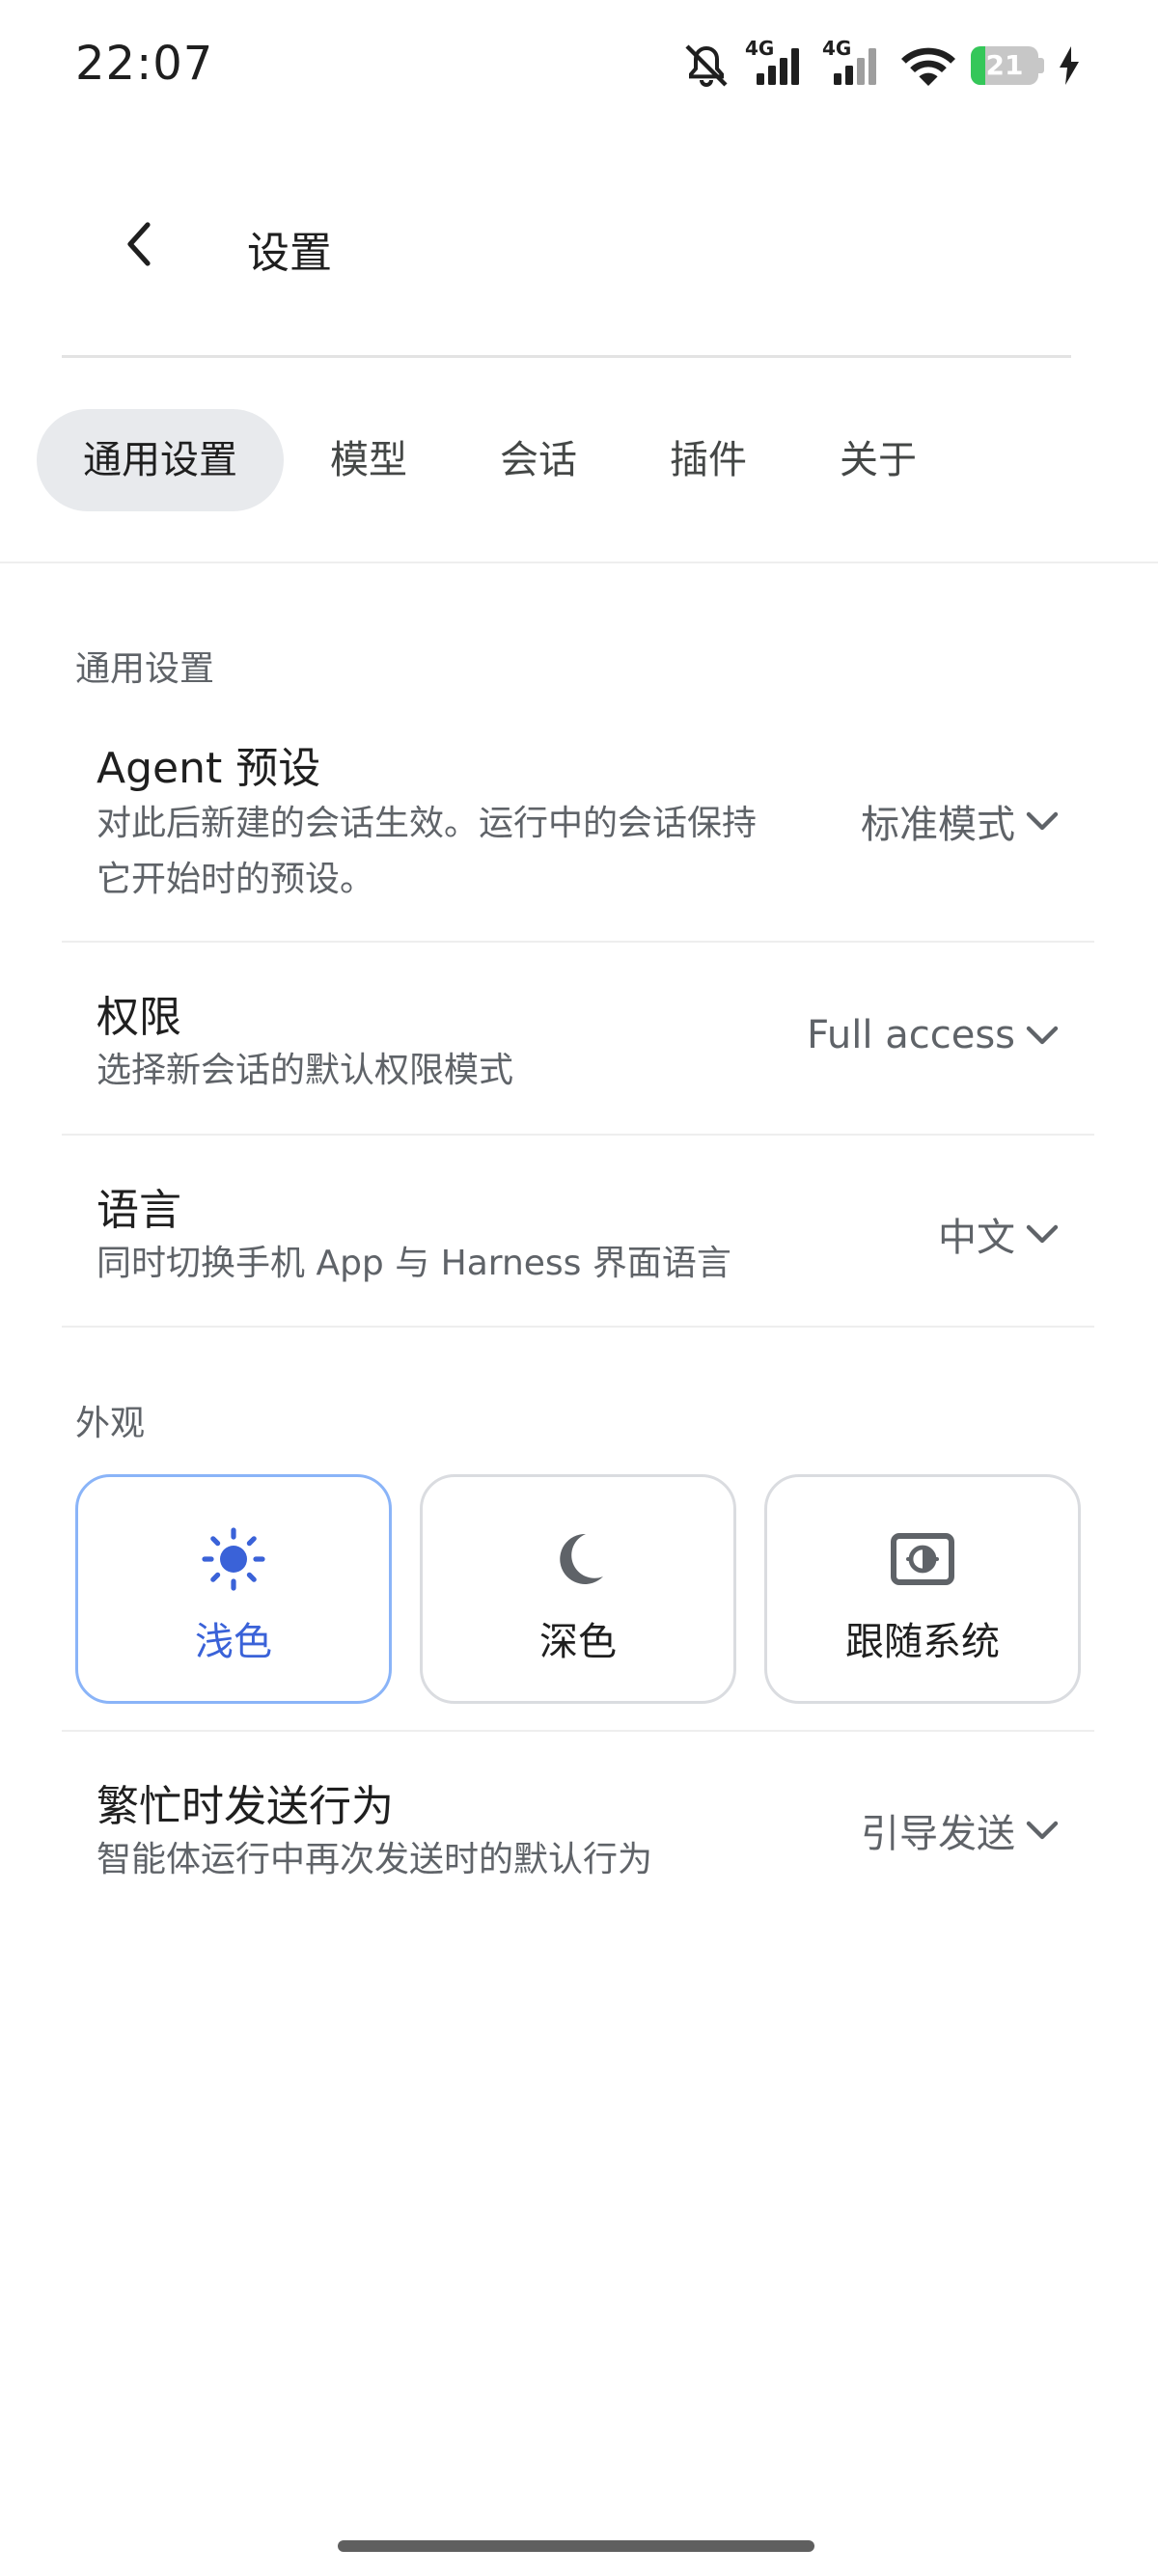 The height and width of the screenshot is (2576, 1158). Describe the element at coordinates (578, 1839) in the screenshot. I see `busy-send-row: 繁忙时发送行为 智能体运行中再次发送时的默认行为 引导发送` at that location.